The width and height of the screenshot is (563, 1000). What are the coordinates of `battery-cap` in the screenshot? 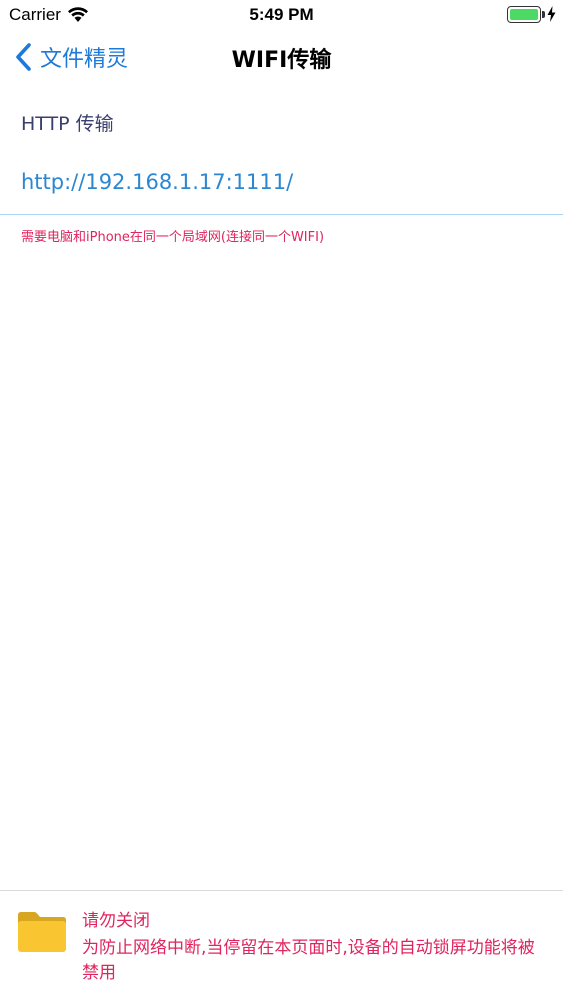 It's located at (543, 14).